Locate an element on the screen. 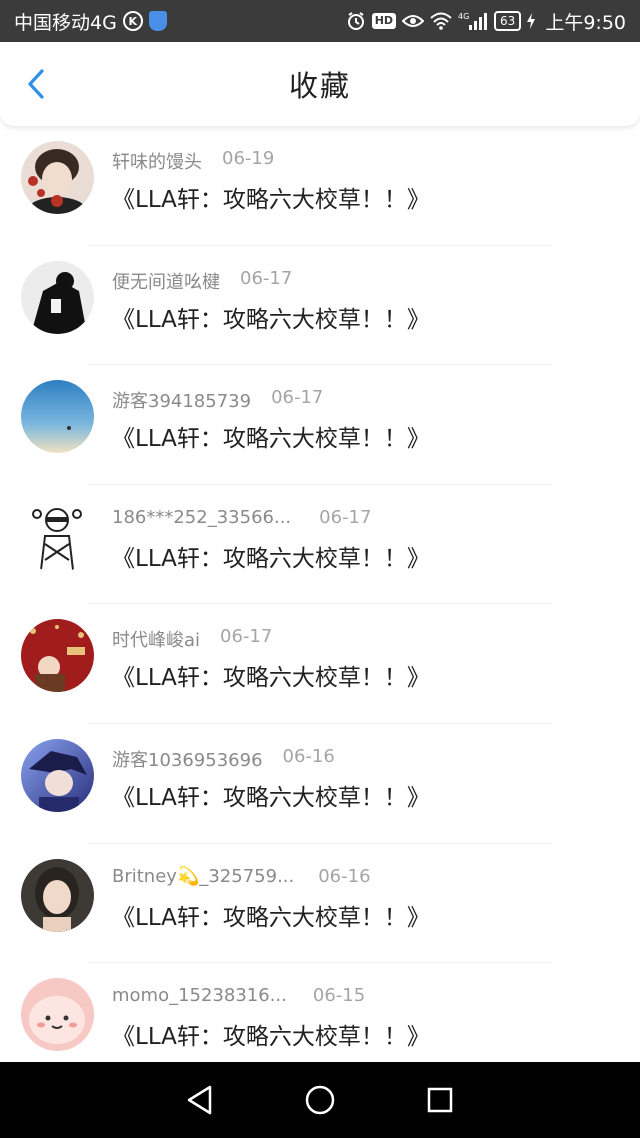 The width and height of the screenshot is (640, 1138). eye-icon is located at coordinates (413, 21).